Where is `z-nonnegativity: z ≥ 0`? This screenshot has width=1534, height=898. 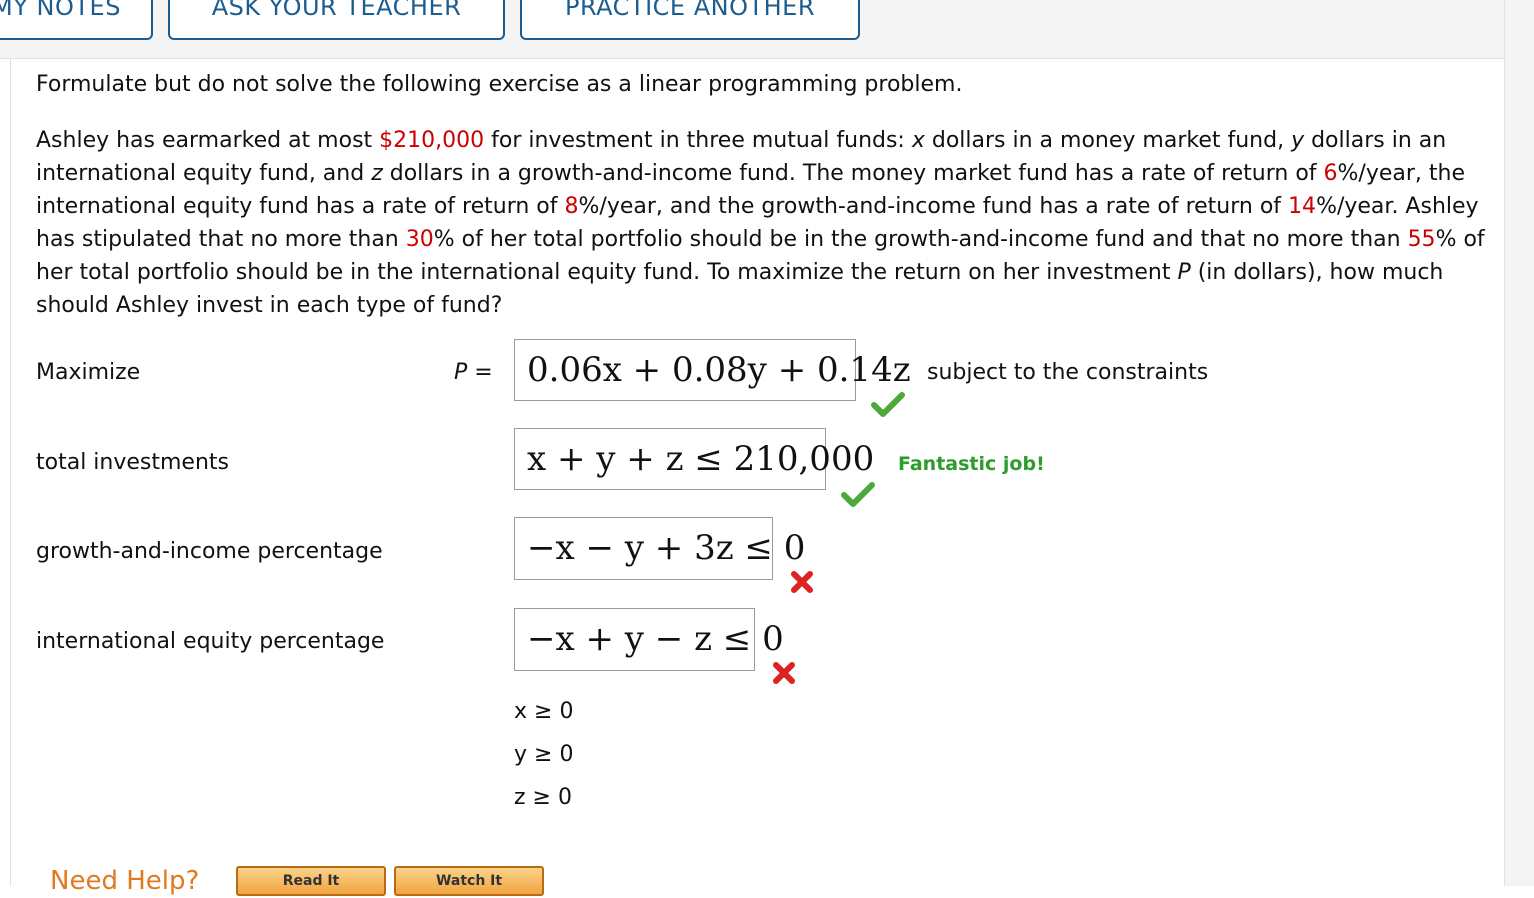 z-nonnegativity: z ≥ 0 is located at coordinates (543, 797).